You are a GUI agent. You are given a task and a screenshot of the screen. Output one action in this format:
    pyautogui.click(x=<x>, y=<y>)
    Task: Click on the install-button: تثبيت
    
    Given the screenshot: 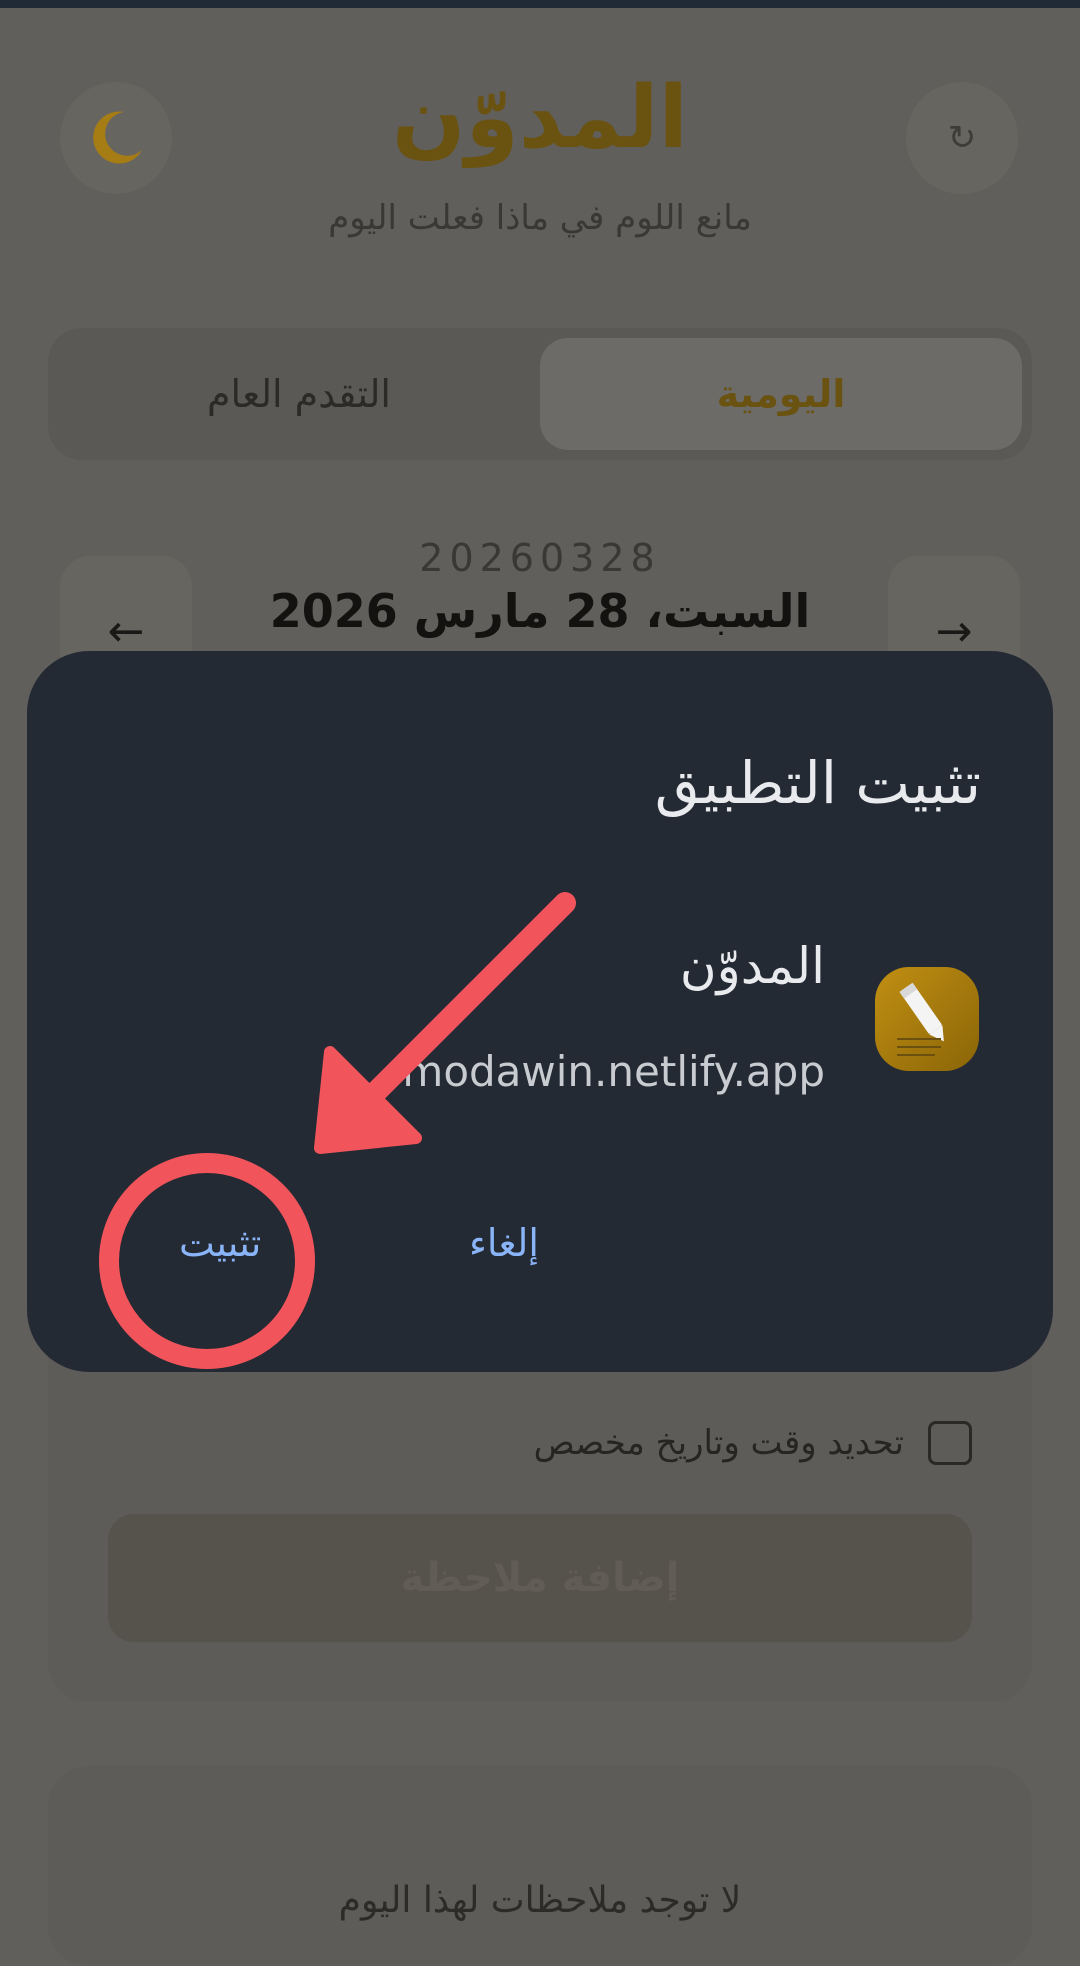 What is the action you would take?
    pyautogui.click(x=220, y=1243)
    